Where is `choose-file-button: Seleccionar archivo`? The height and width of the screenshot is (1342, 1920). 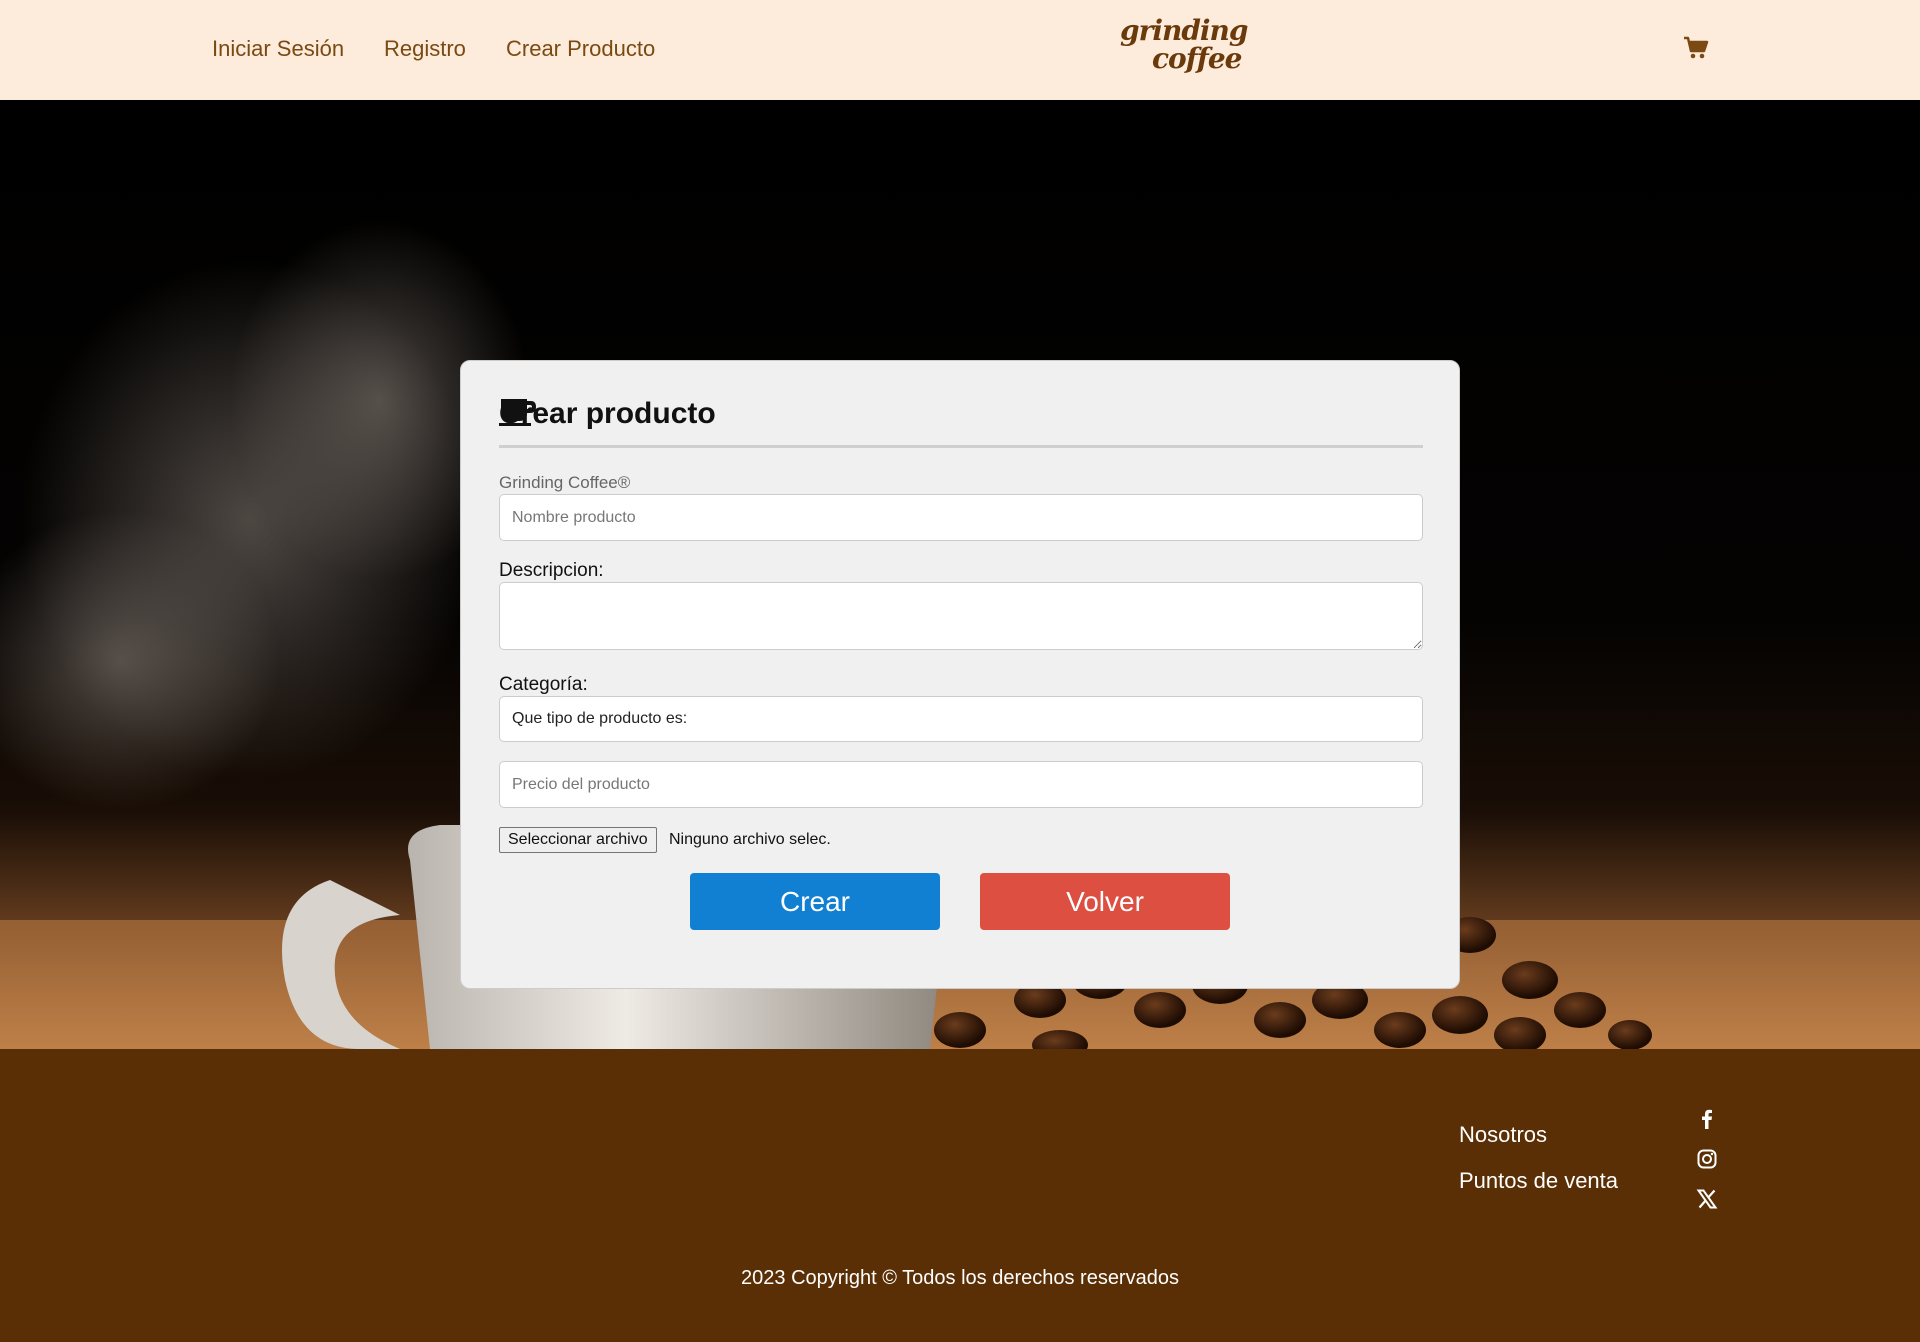 choose-file-button: Seleccionar archivo is located at coordinates (578, 840).